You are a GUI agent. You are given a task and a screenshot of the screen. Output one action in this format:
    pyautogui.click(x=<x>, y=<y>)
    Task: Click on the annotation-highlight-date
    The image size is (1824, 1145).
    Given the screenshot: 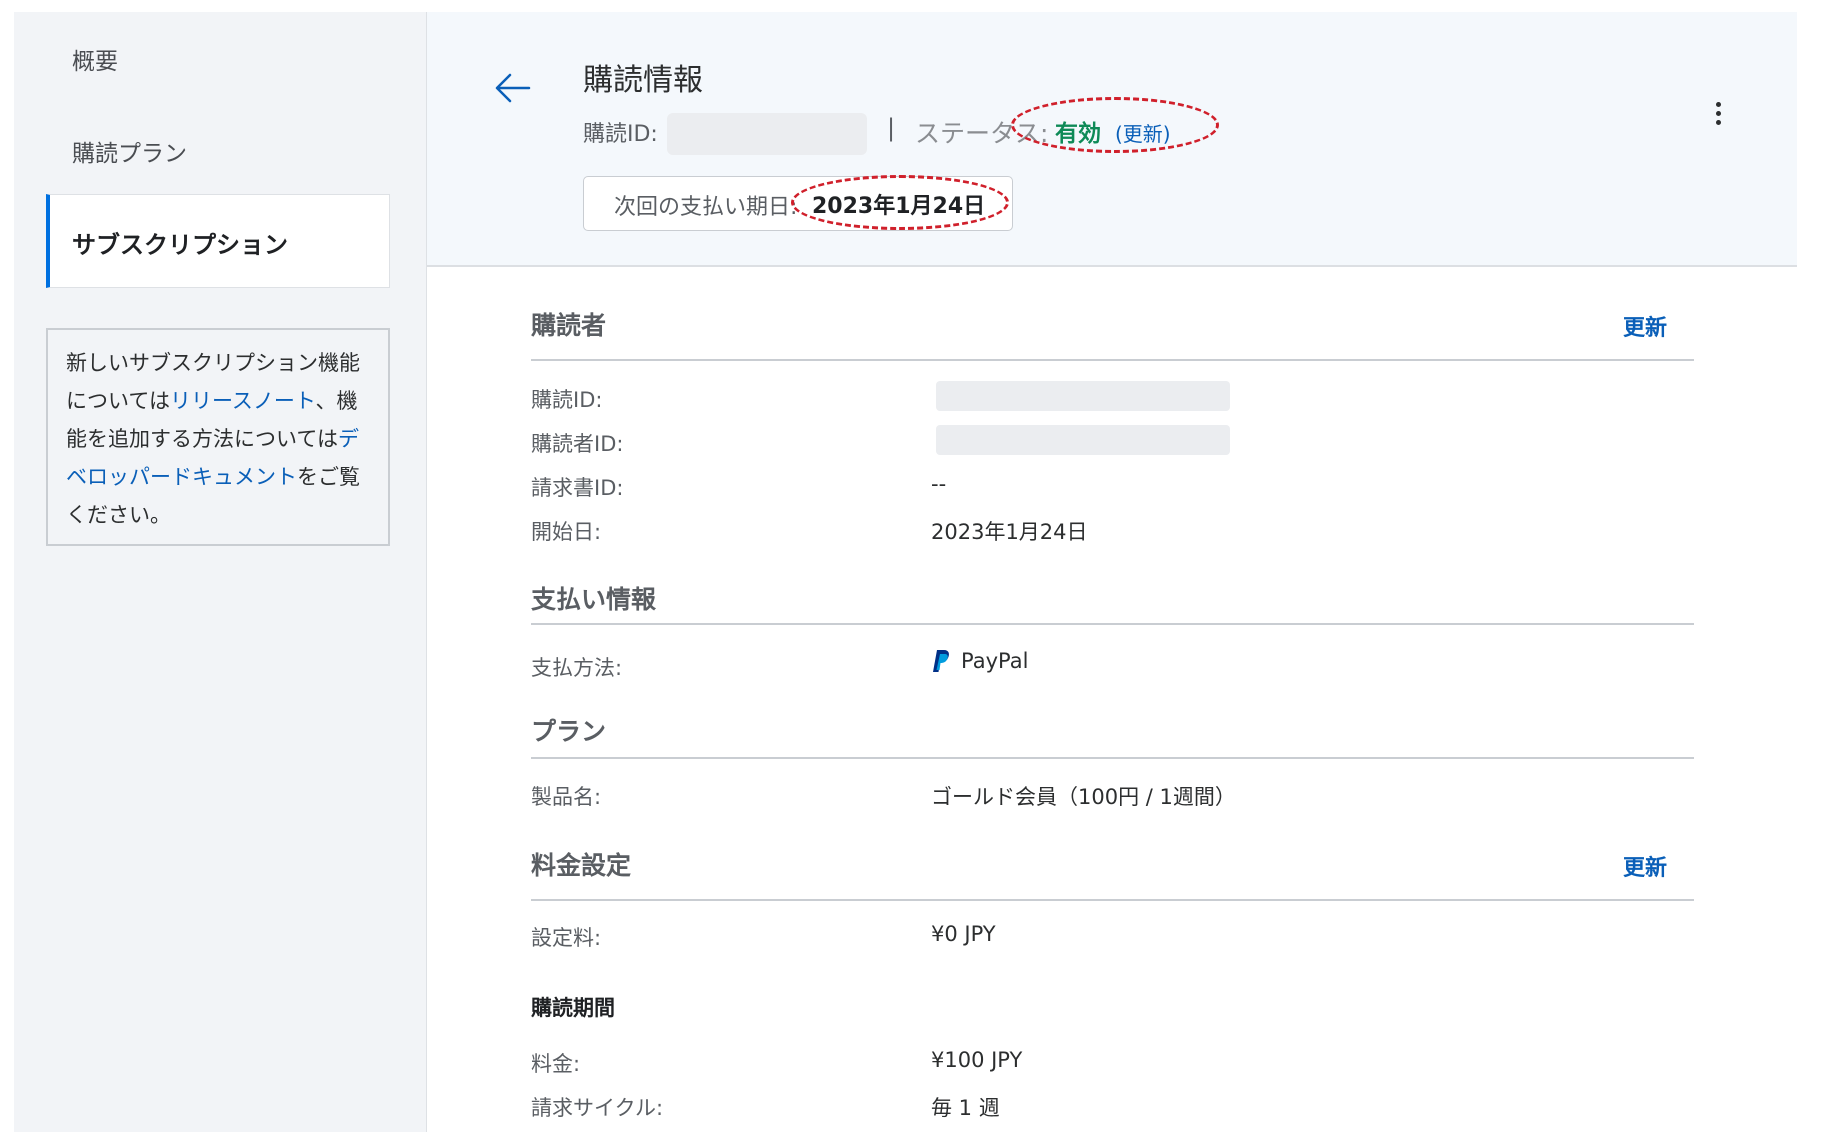 What is the action you would take?
    pyautogui.click(x=900, y=202)
    